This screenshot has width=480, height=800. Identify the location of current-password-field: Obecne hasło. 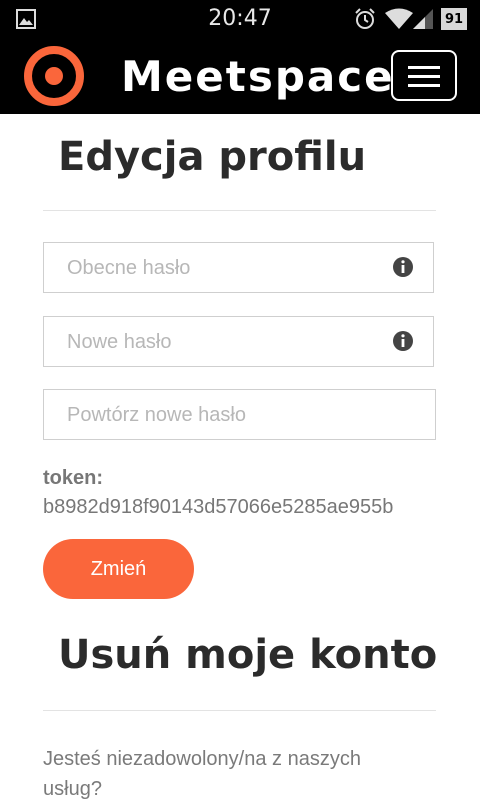
(238, 267).